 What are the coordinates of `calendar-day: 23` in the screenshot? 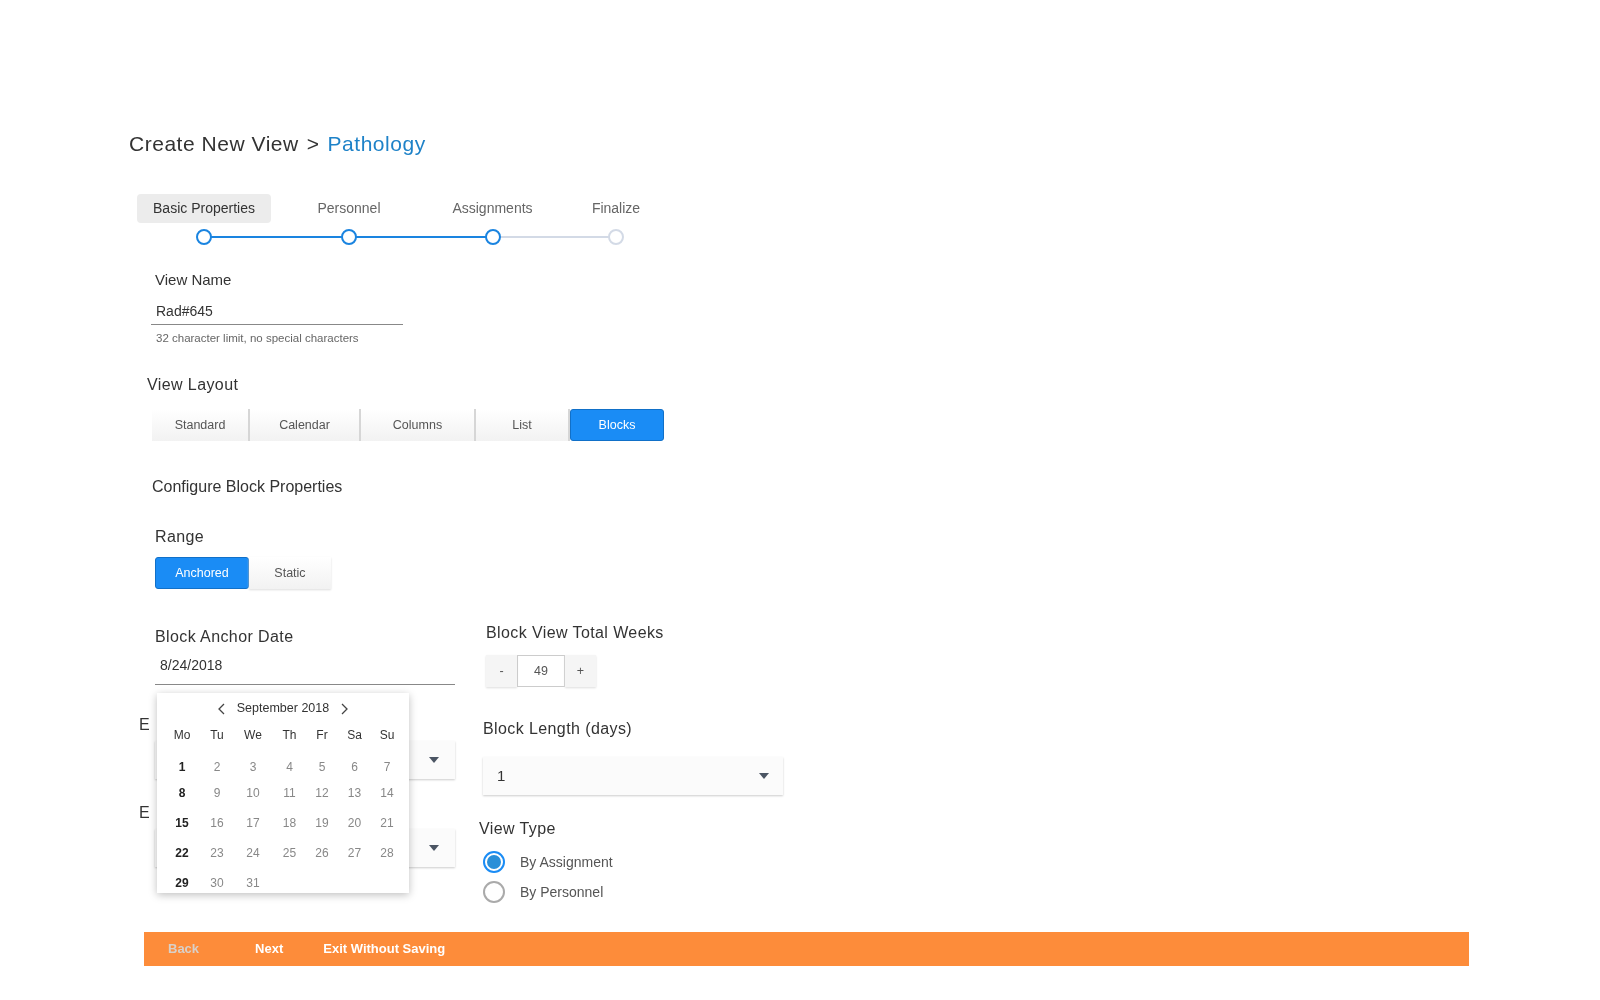 It's located at (217, 853).